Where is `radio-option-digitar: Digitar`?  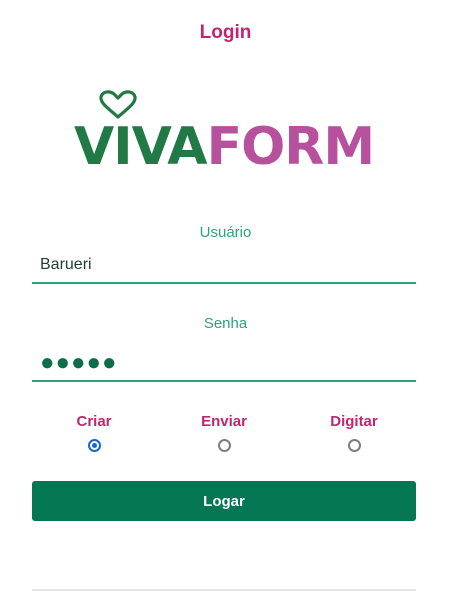 radio-option-digitar: Digitar is located at coordinates (354, 436).